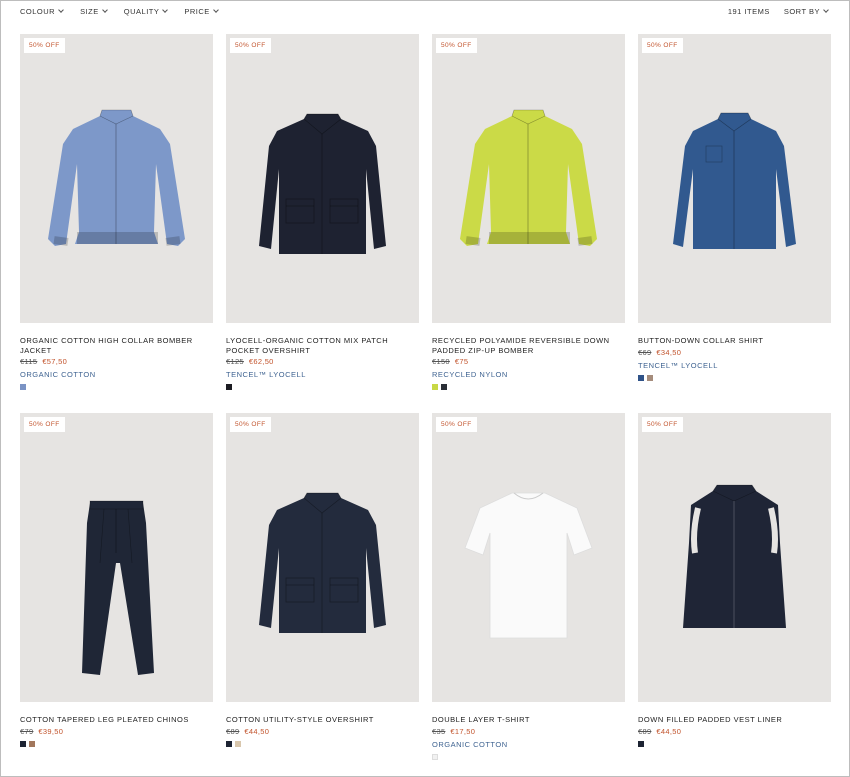  What do you see at coordinates (116, 361) in the screenshot?
I see `price-row: €115 €57,50` at bounding box center [116, 361].